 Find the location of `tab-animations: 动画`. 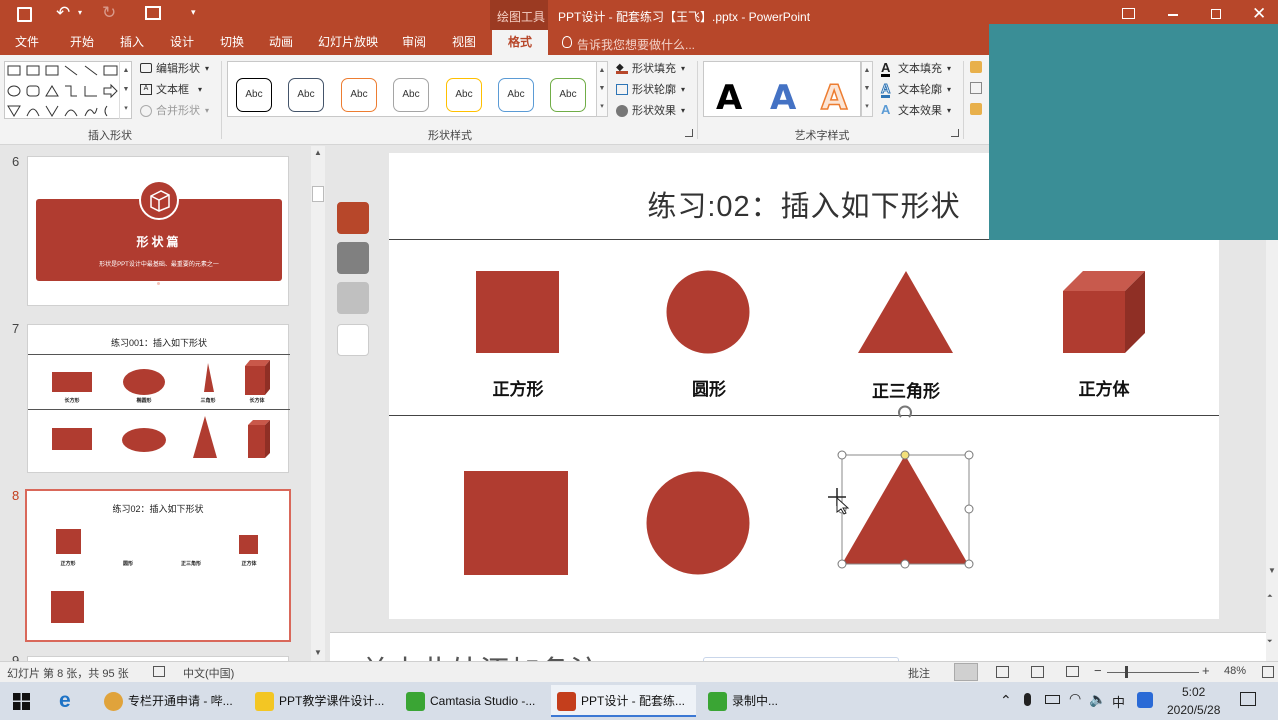

tab-animations: 动画 is located at coordinates (281, 42).